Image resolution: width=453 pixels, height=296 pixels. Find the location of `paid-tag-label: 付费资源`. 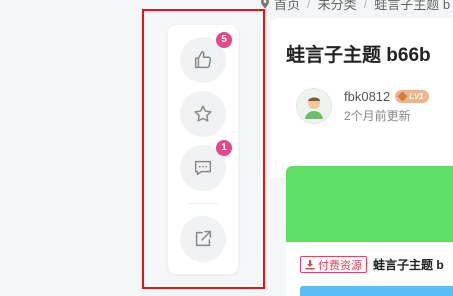

paid-tag-label: 付费资源 is located at coordinates (340, 265).